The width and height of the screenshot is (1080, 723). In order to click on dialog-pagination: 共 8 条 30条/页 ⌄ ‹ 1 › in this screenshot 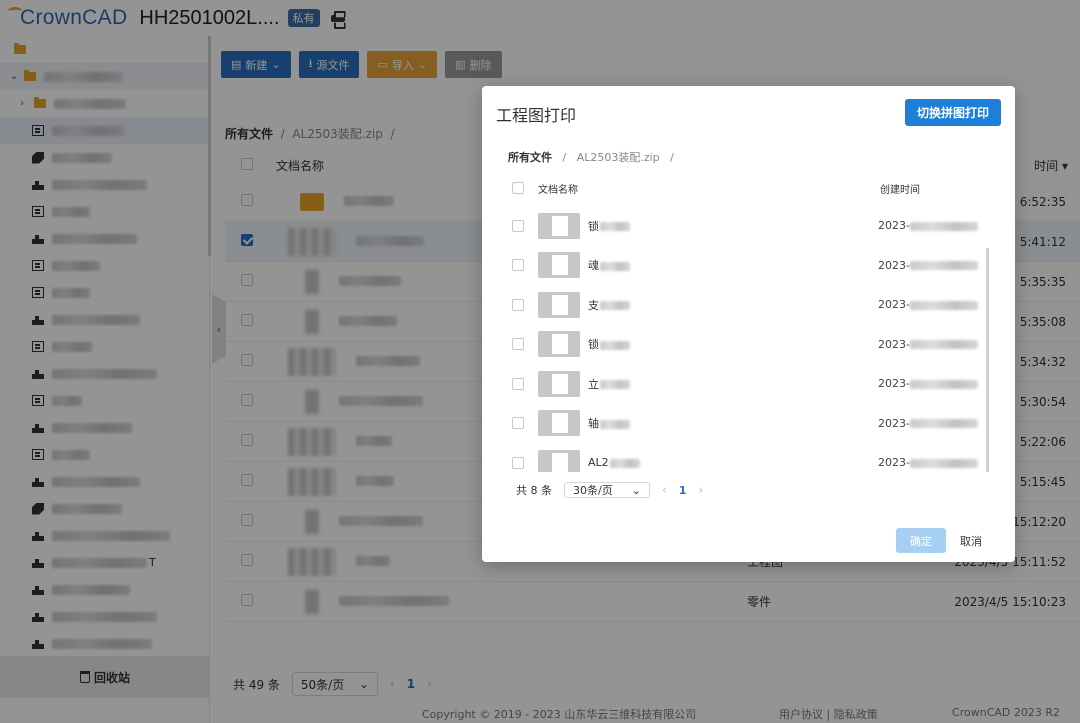, I will do `click(609, 490)`.